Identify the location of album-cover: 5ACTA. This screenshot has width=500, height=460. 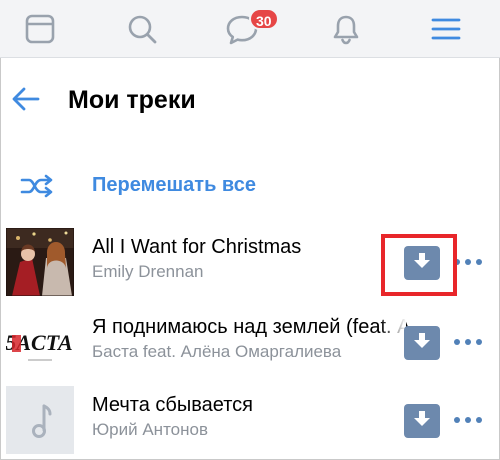
(40, 342).